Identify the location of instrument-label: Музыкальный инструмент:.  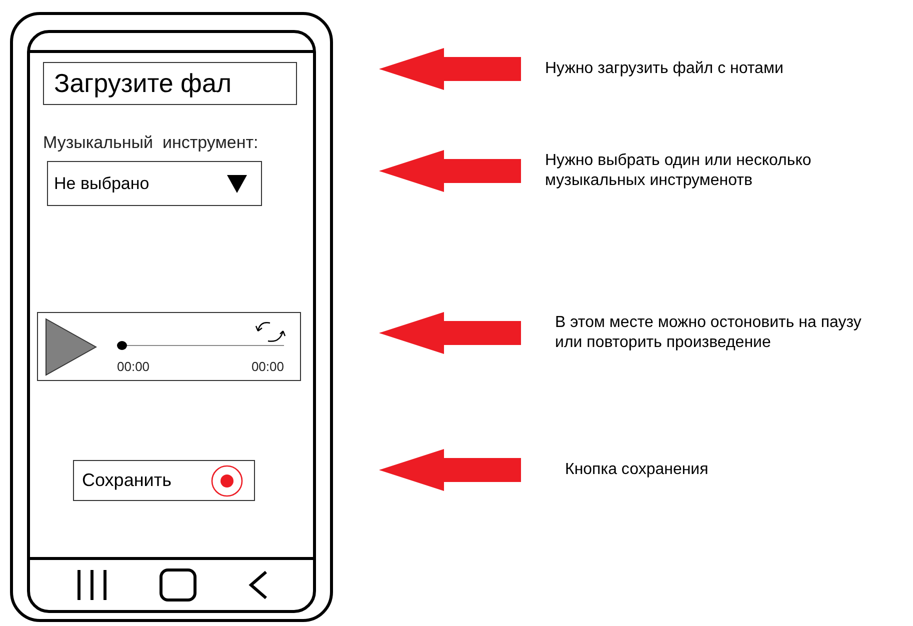
(150, 143).